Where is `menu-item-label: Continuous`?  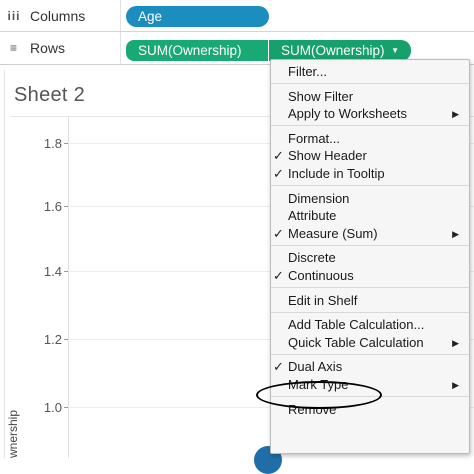 menu-item-label: Continuous is located at coordinates (321, 275).